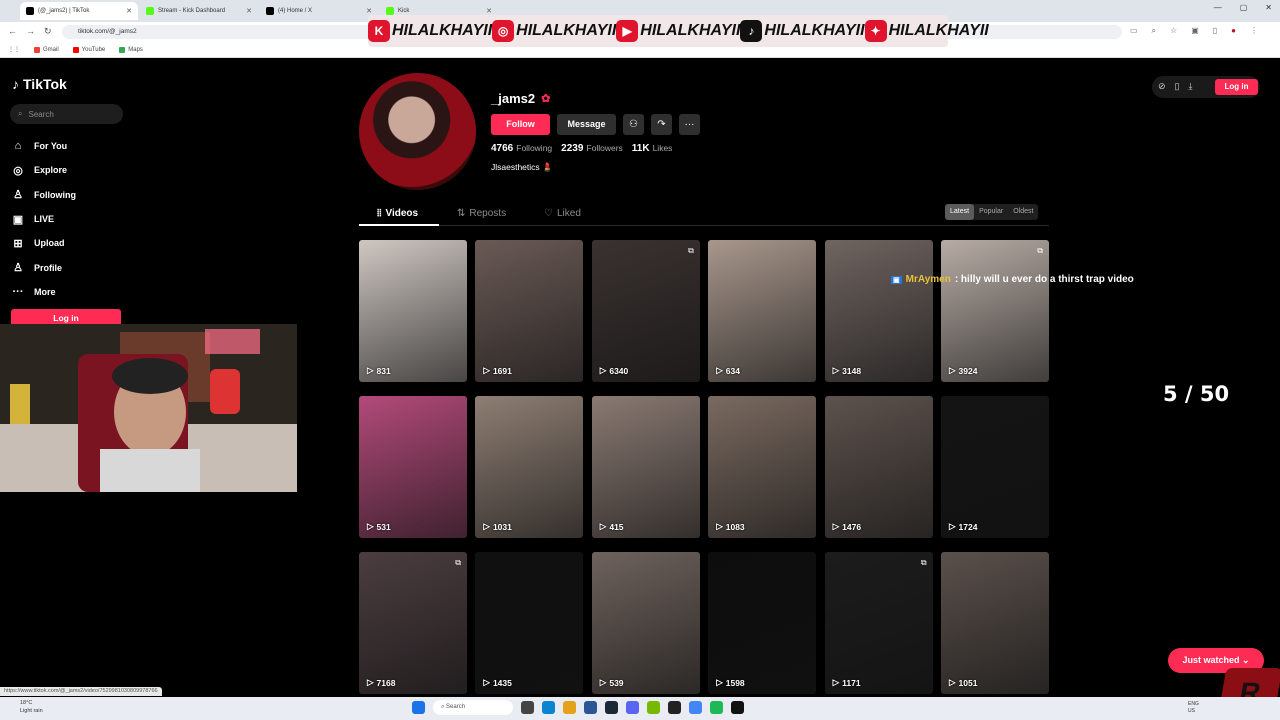 This screenshot has height=720, width=1280. Describe the element at coordinates (14, 49) in the screenshot. I see `apps-icon: ⋮⋮` at that location.